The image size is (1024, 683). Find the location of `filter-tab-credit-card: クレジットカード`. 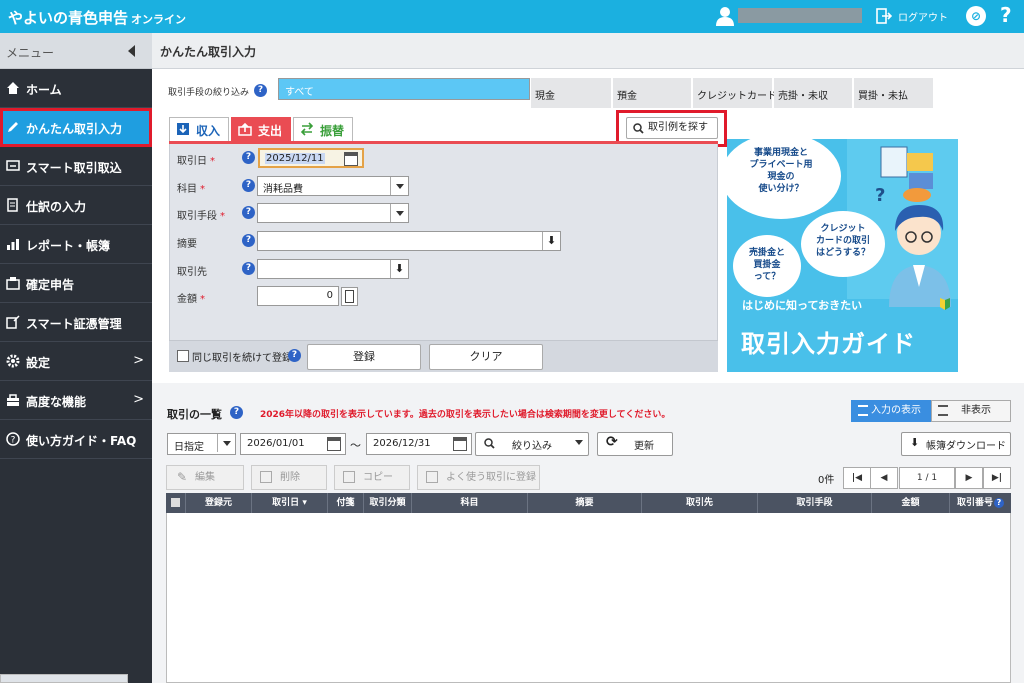

filter-tab-credit-card: クレジットカード is located at coordinates (735, 93).